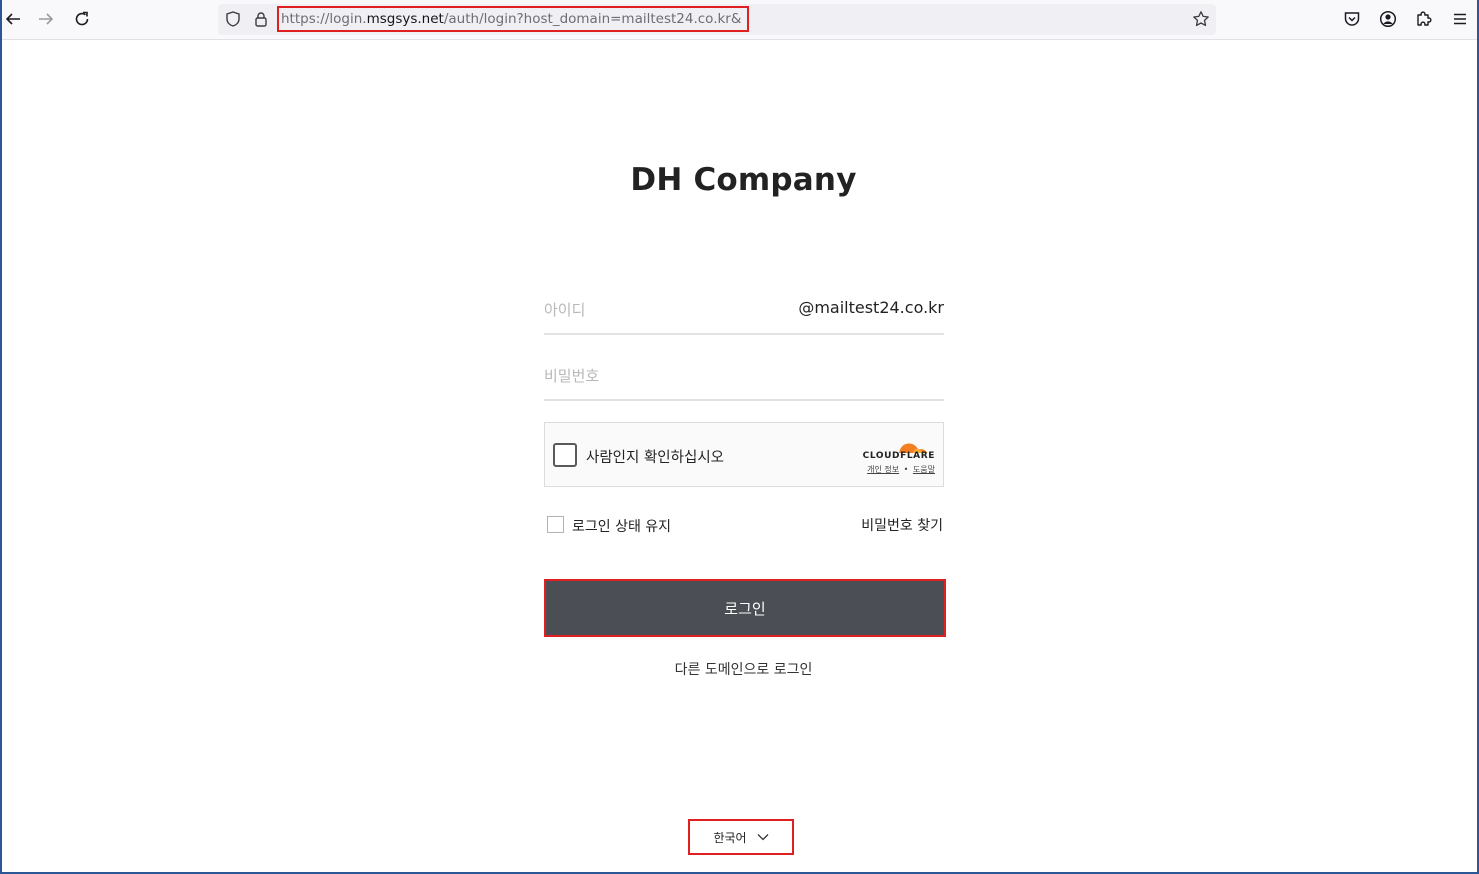 The width and height of the screenshot is (1479, 874). Describe the element at coordinates (1352, 19) in the screenshot. I see `pocket-icon` at that location.